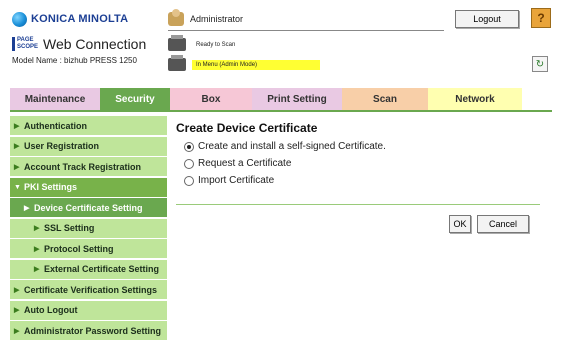  I want to click on sidebar-item-auto-logout: ▶ Auto Logout, so click(88, 310).